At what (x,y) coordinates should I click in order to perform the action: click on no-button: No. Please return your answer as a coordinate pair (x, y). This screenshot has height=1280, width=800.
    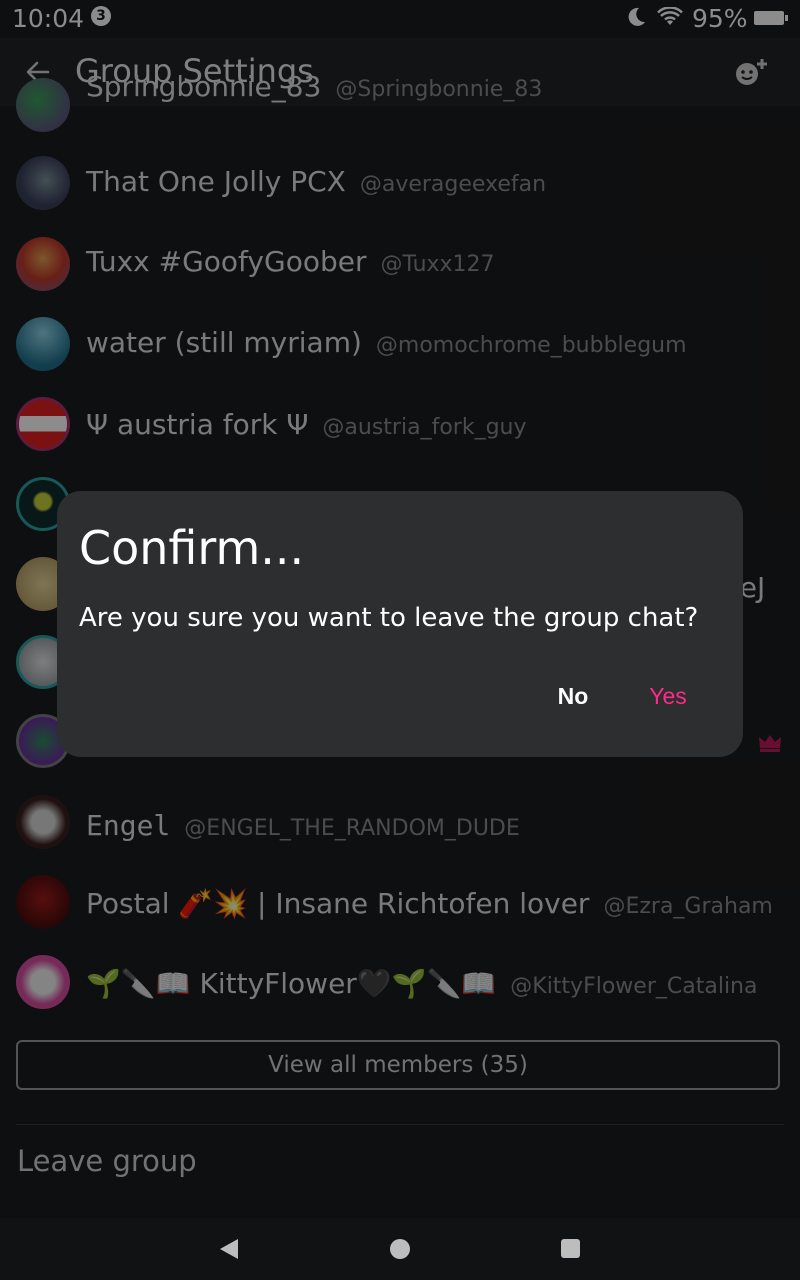
    Looking at the image, I should click on (573, 696).